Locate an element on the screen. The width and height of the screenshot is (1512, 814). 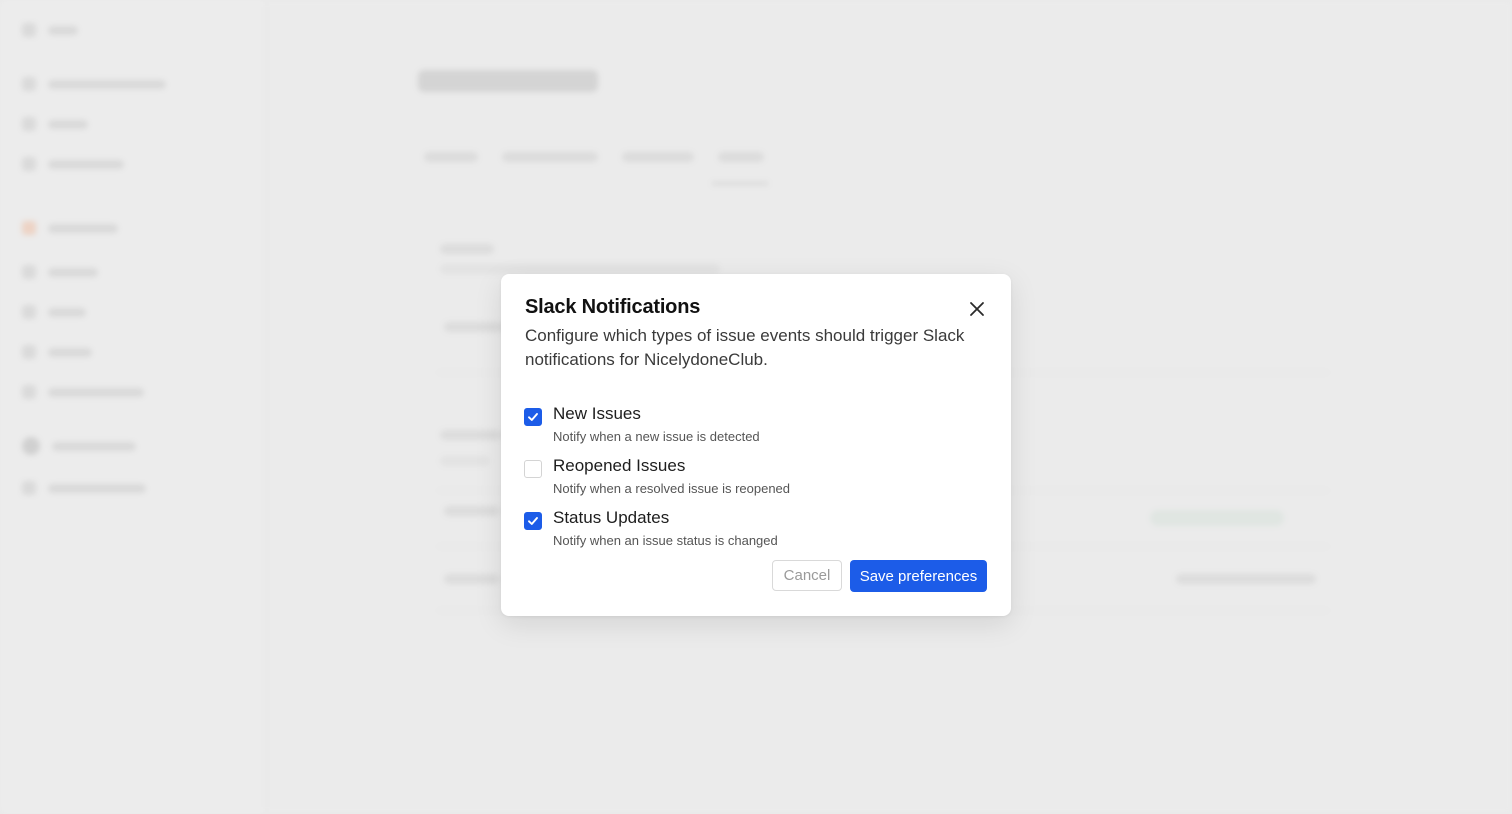
option-label: New Issues is located at coordinates (597, 413).